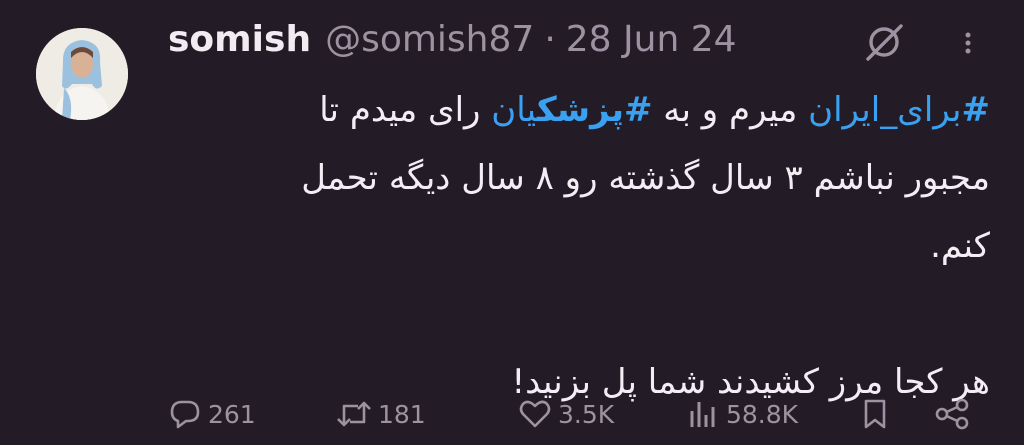  Describe the element at coordinates (702, 414) in the screenshot. I see `views-icon` at that location.